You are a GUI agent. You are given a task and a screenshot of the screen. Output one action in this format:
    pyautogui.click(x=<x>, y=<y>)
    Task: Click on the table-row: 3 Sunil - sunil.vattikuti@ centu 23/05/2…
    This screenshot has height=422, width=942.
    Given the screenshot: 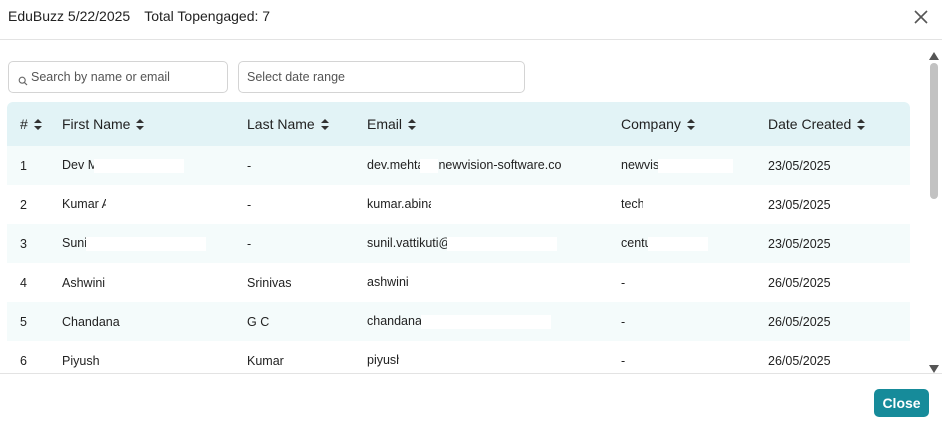 What is the action you would take?
    pyautogui.click(x=458, y=243)
    